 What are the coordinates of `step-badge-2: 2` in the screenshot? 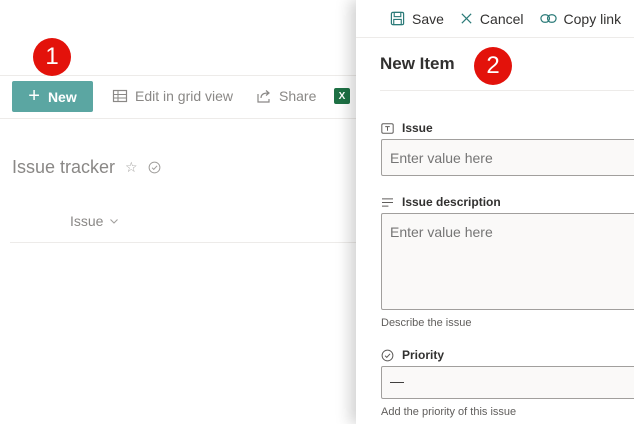 It's located at (493, 66).